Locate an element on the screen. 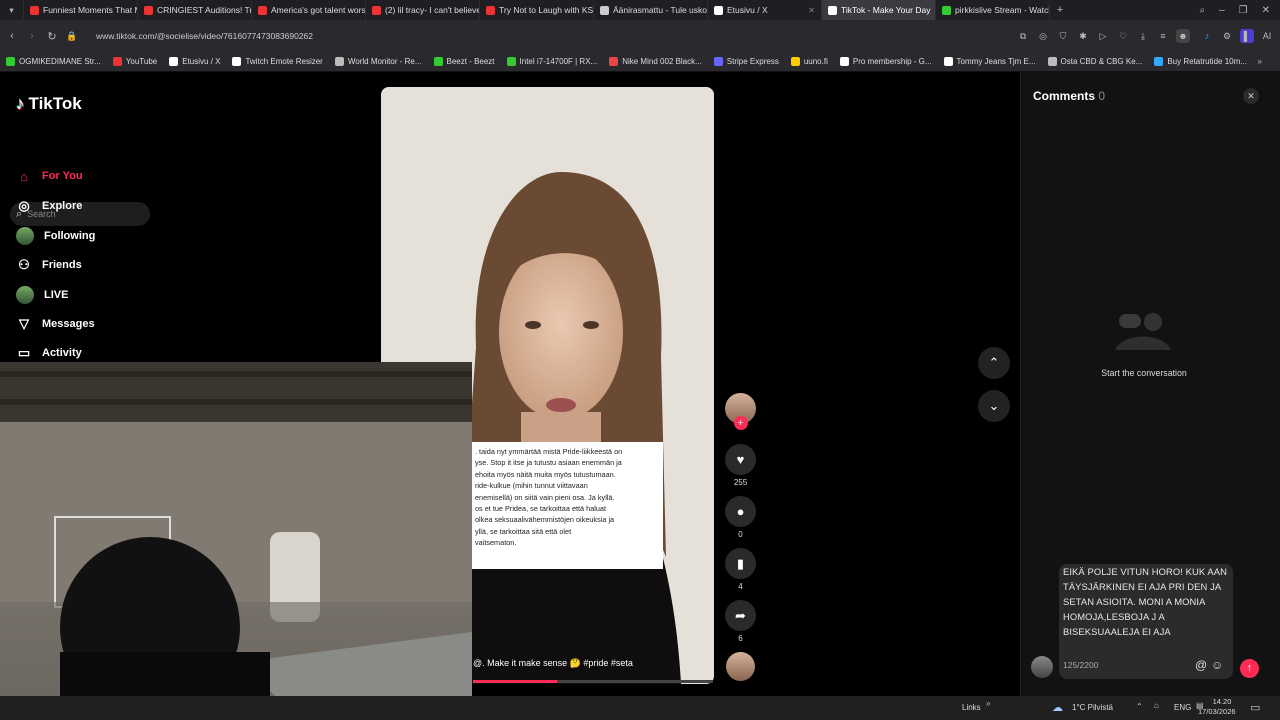  lock-icon: 🔒 is located at coordinates (72, 36).